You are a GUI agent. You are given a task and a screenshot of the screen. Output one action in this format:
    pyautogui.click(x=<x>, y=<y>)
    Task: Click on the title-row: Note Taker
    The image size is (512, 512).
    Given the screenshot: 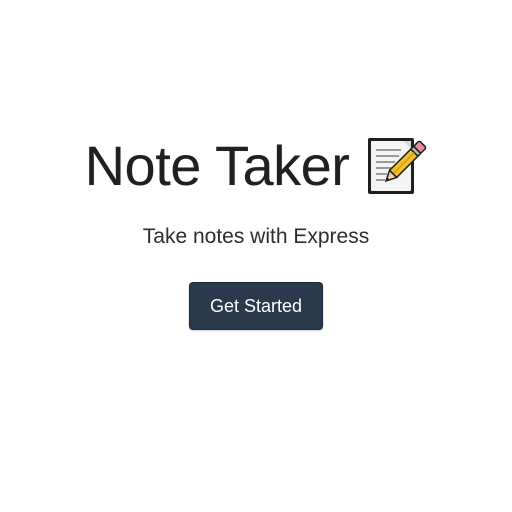 What is the action you would take?
    pyautogui.click(x=256, y=166)
    